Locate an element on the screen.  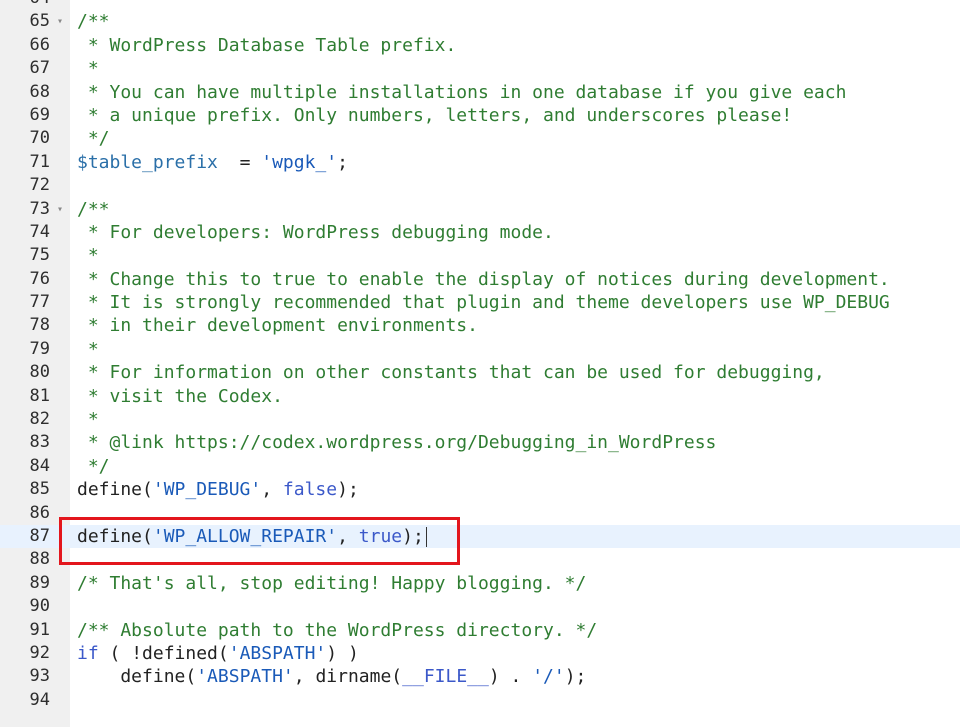
code-line: 86 is located at coordinates (480, 513).